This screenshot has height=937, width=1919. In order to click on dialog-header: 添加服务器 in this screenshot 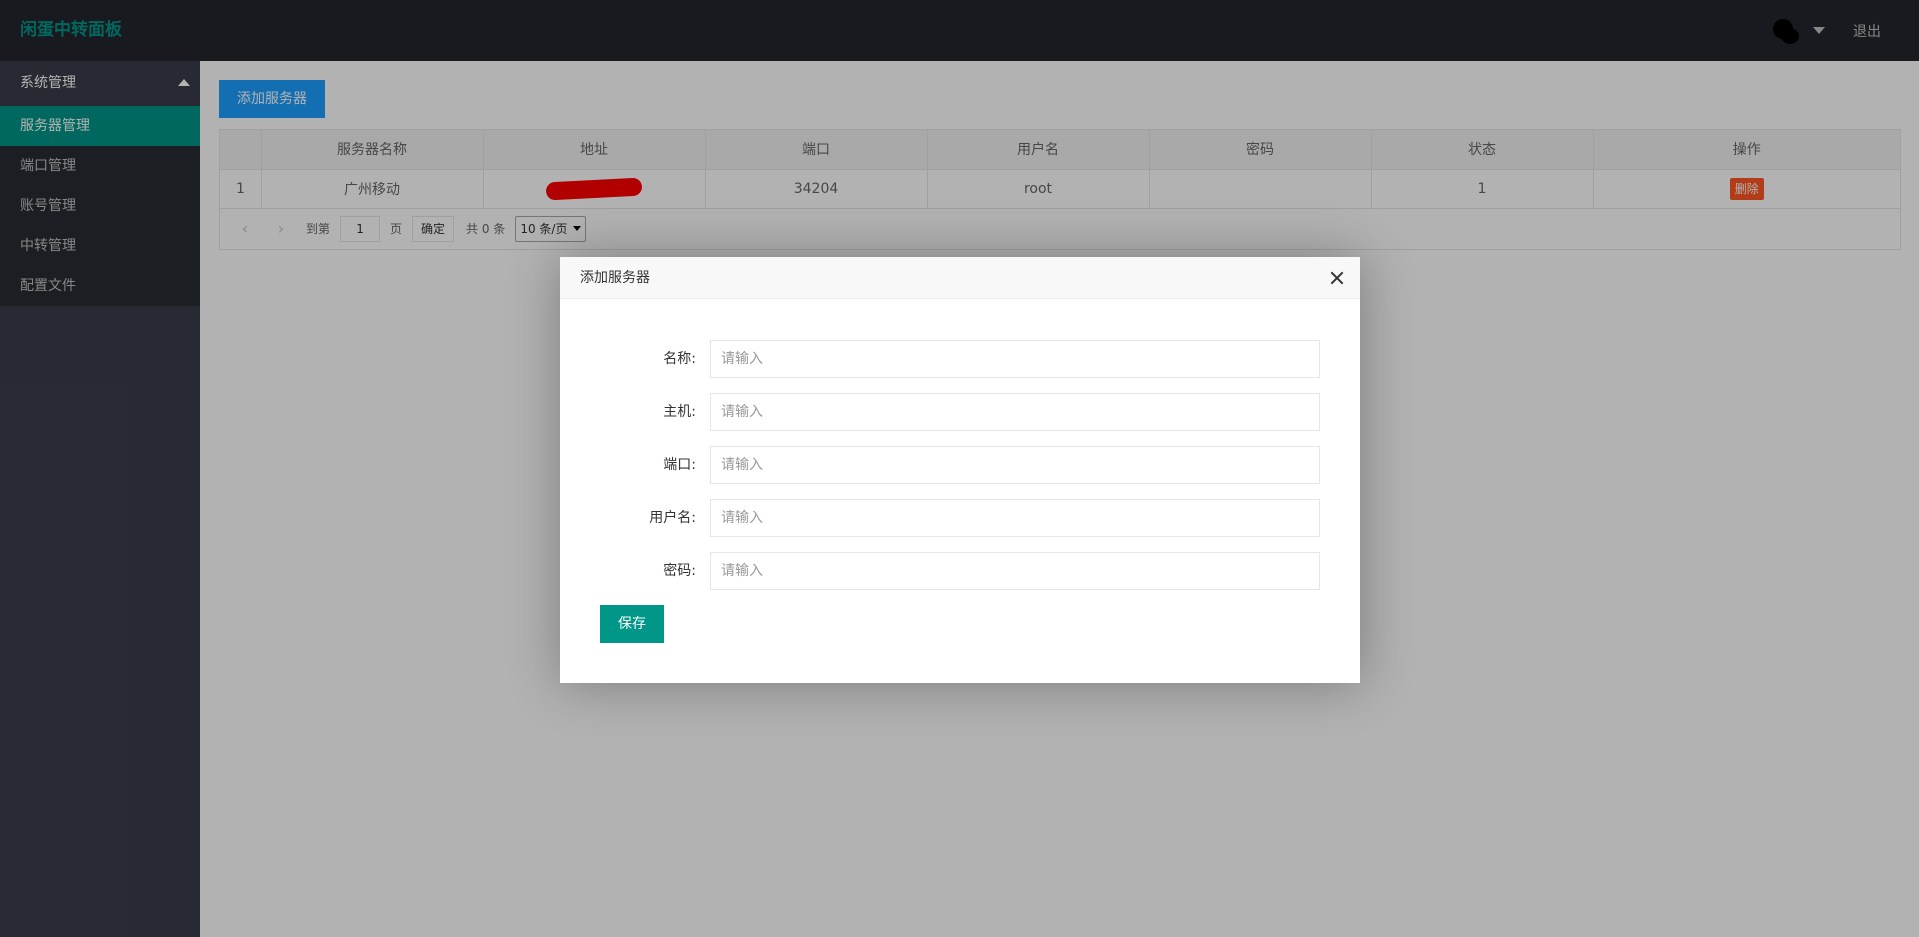, I will do `click(960, 278)`.